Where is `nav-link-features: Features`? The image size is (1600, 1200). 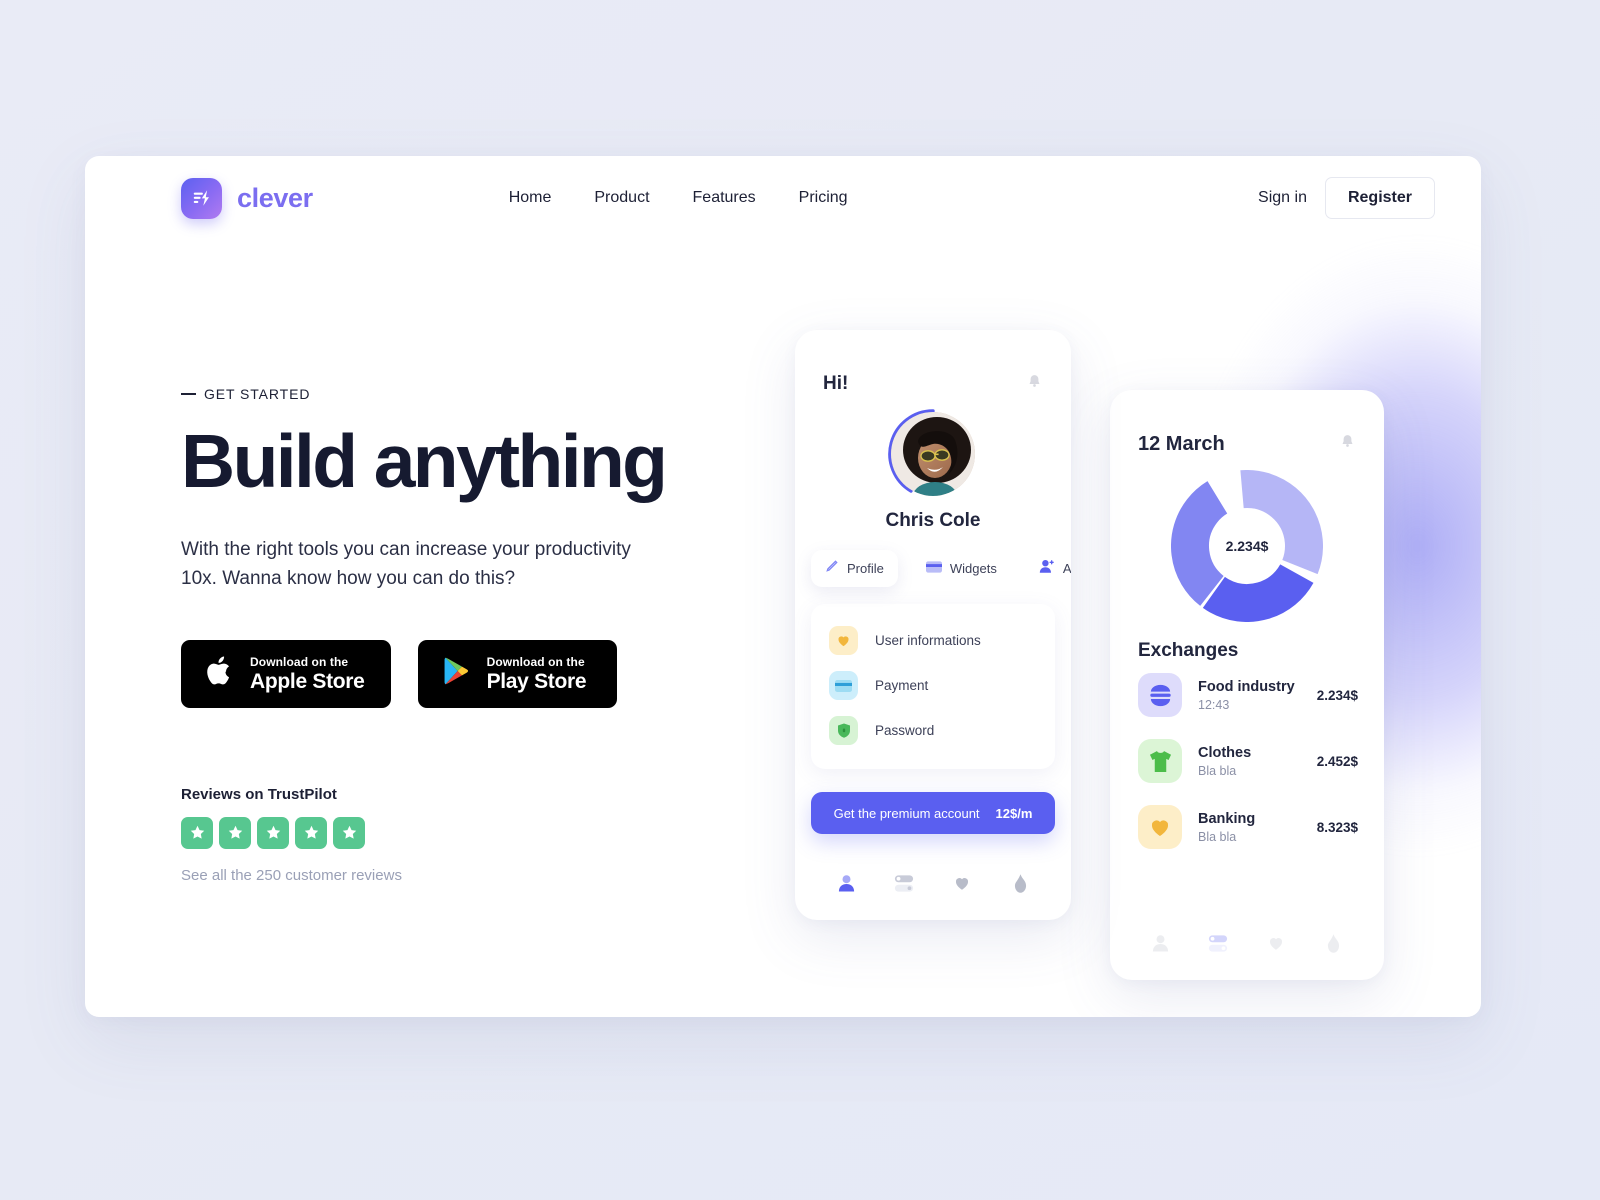
nav-link-features: Features is located at coordinates (724, 198).